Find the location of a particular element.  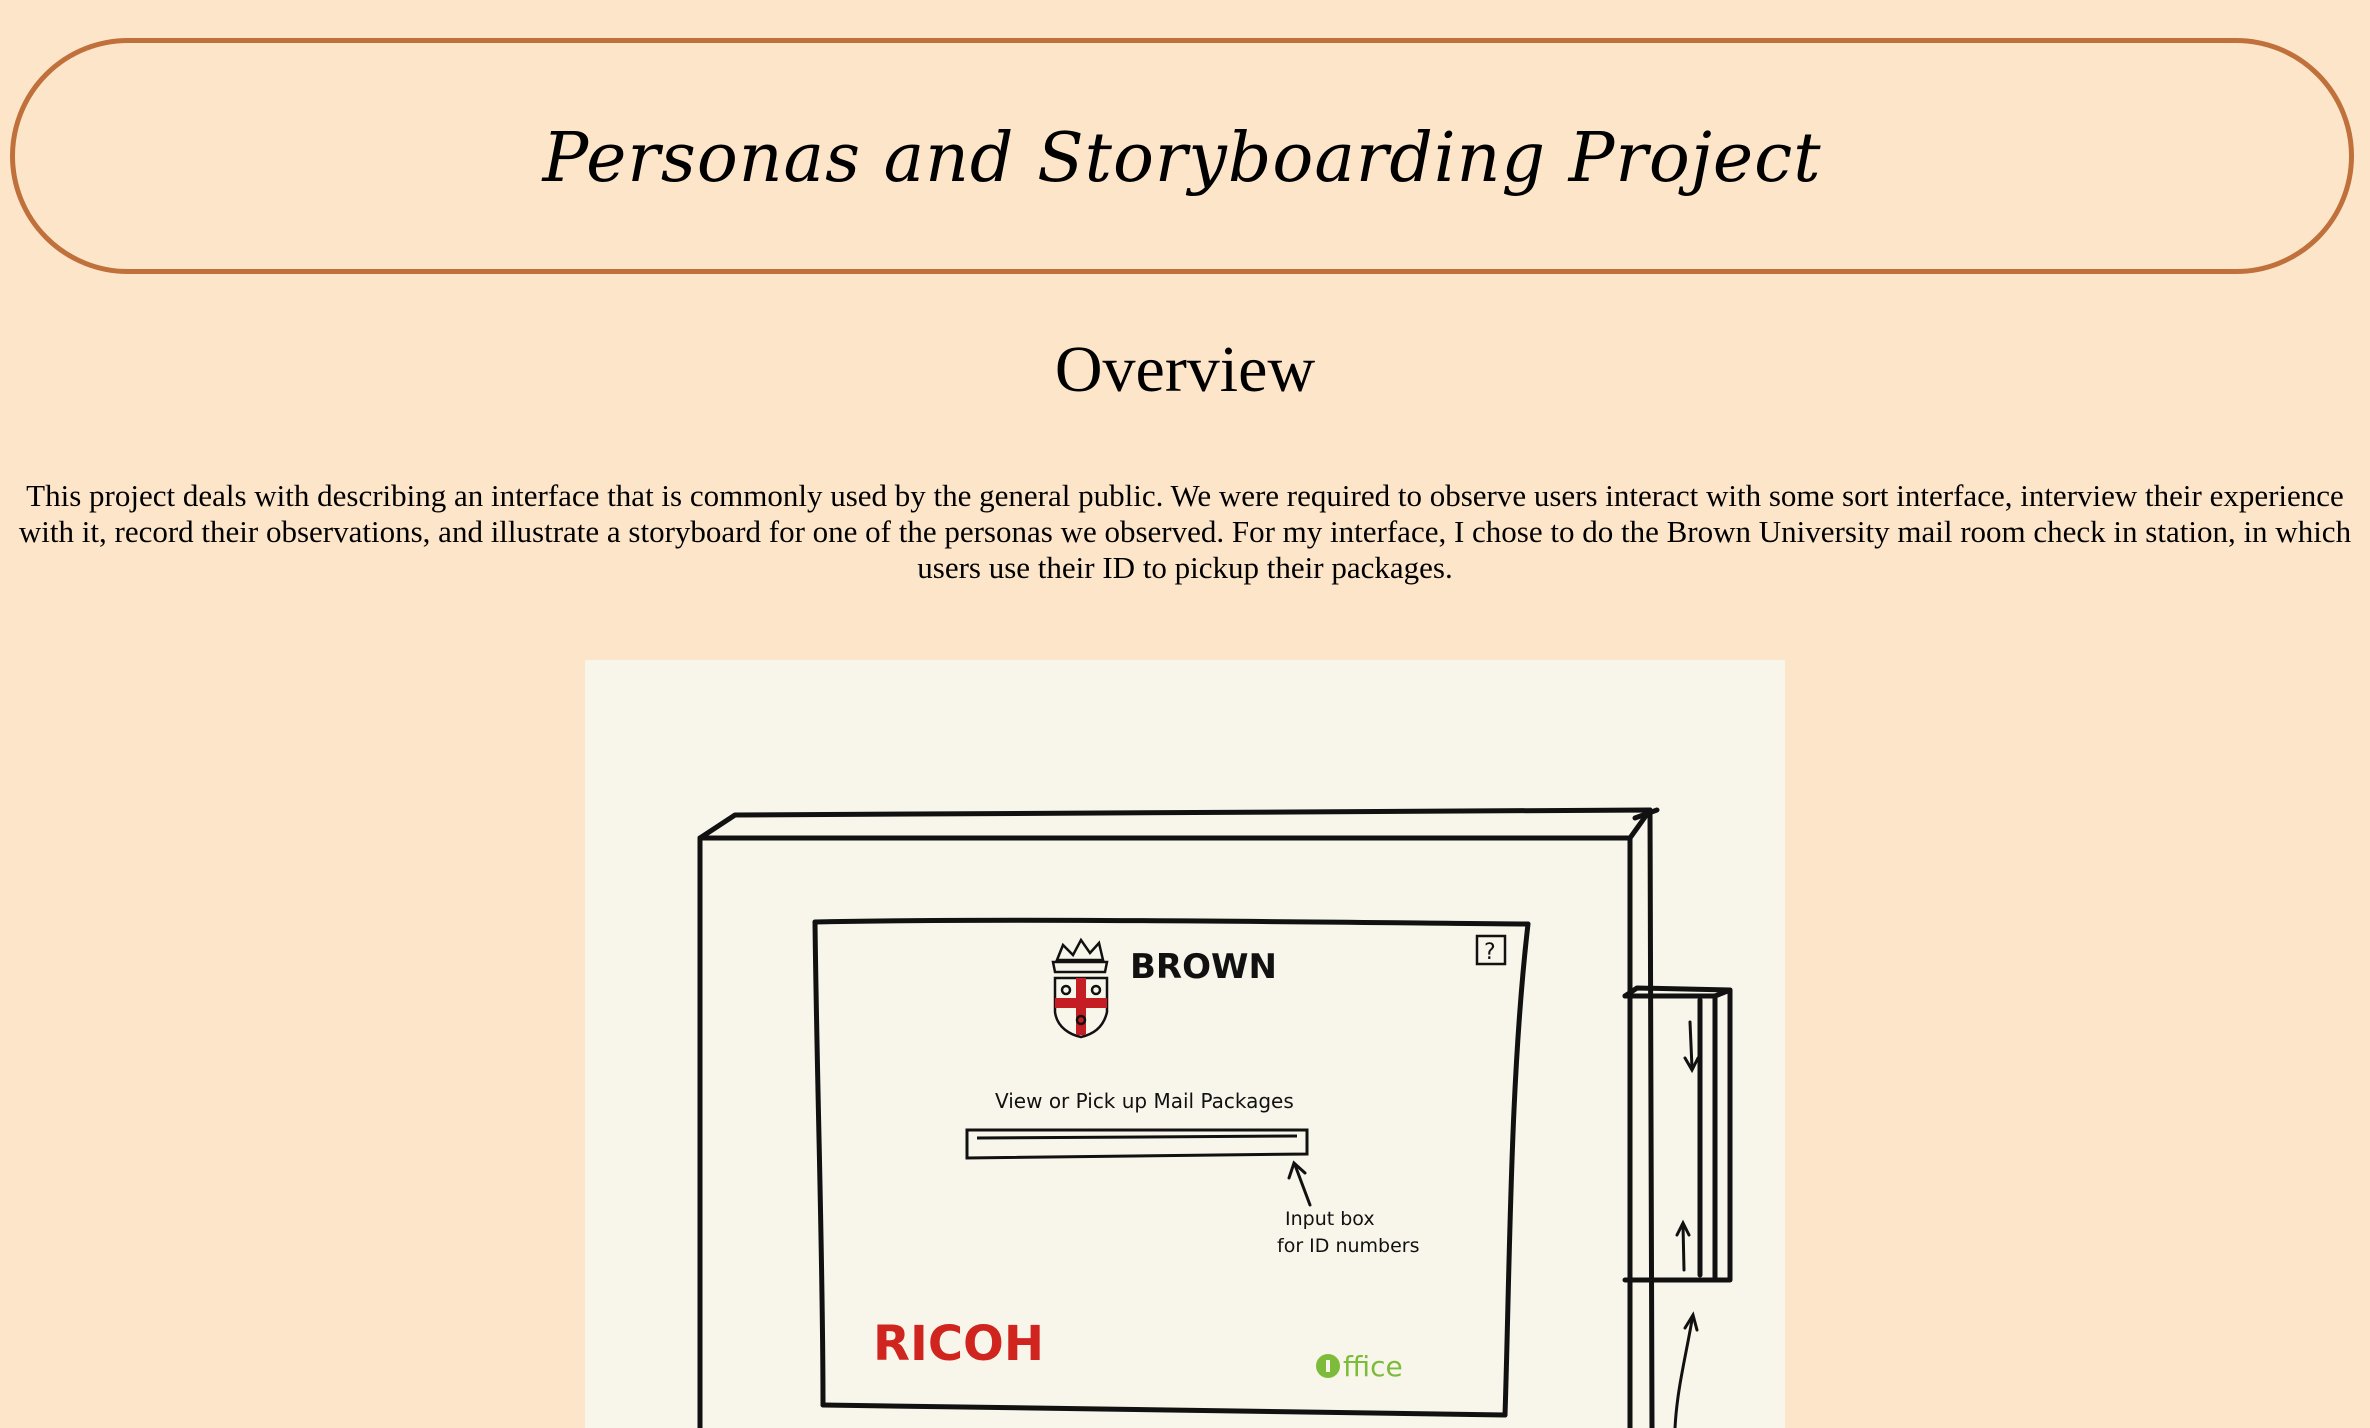

office-logo-text: ffice is located at coordinates (1373, 1366).